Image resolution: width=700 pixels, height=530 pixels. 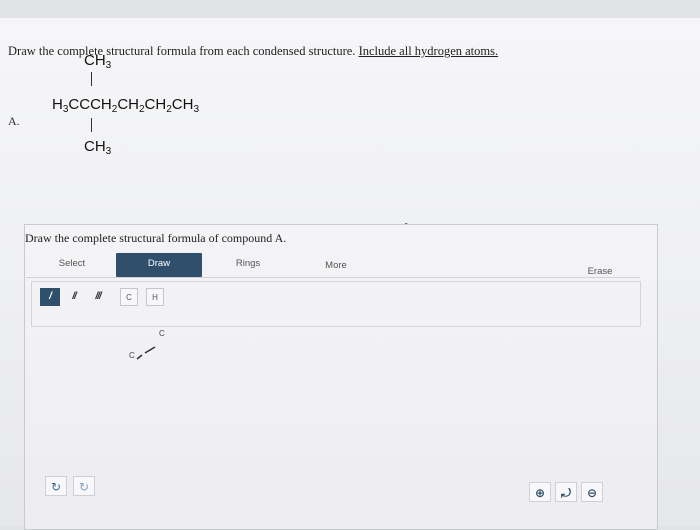 I want to click on undo-icon: ↻, so click(x=56, y=487).